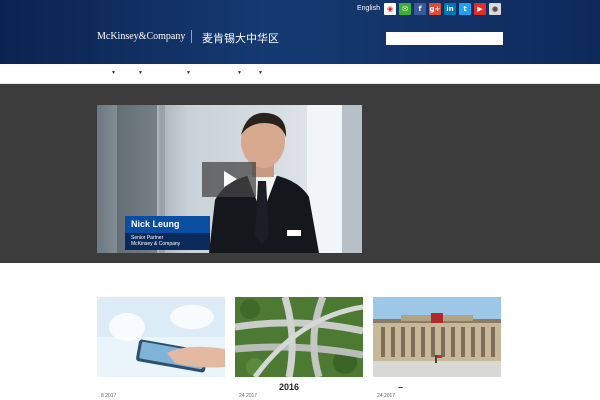 This screenshot has height=400, width=600. Describe the element at coordinates (167, 224) in the screenshot. I see `speaker-name: Nick Leung` at that location.